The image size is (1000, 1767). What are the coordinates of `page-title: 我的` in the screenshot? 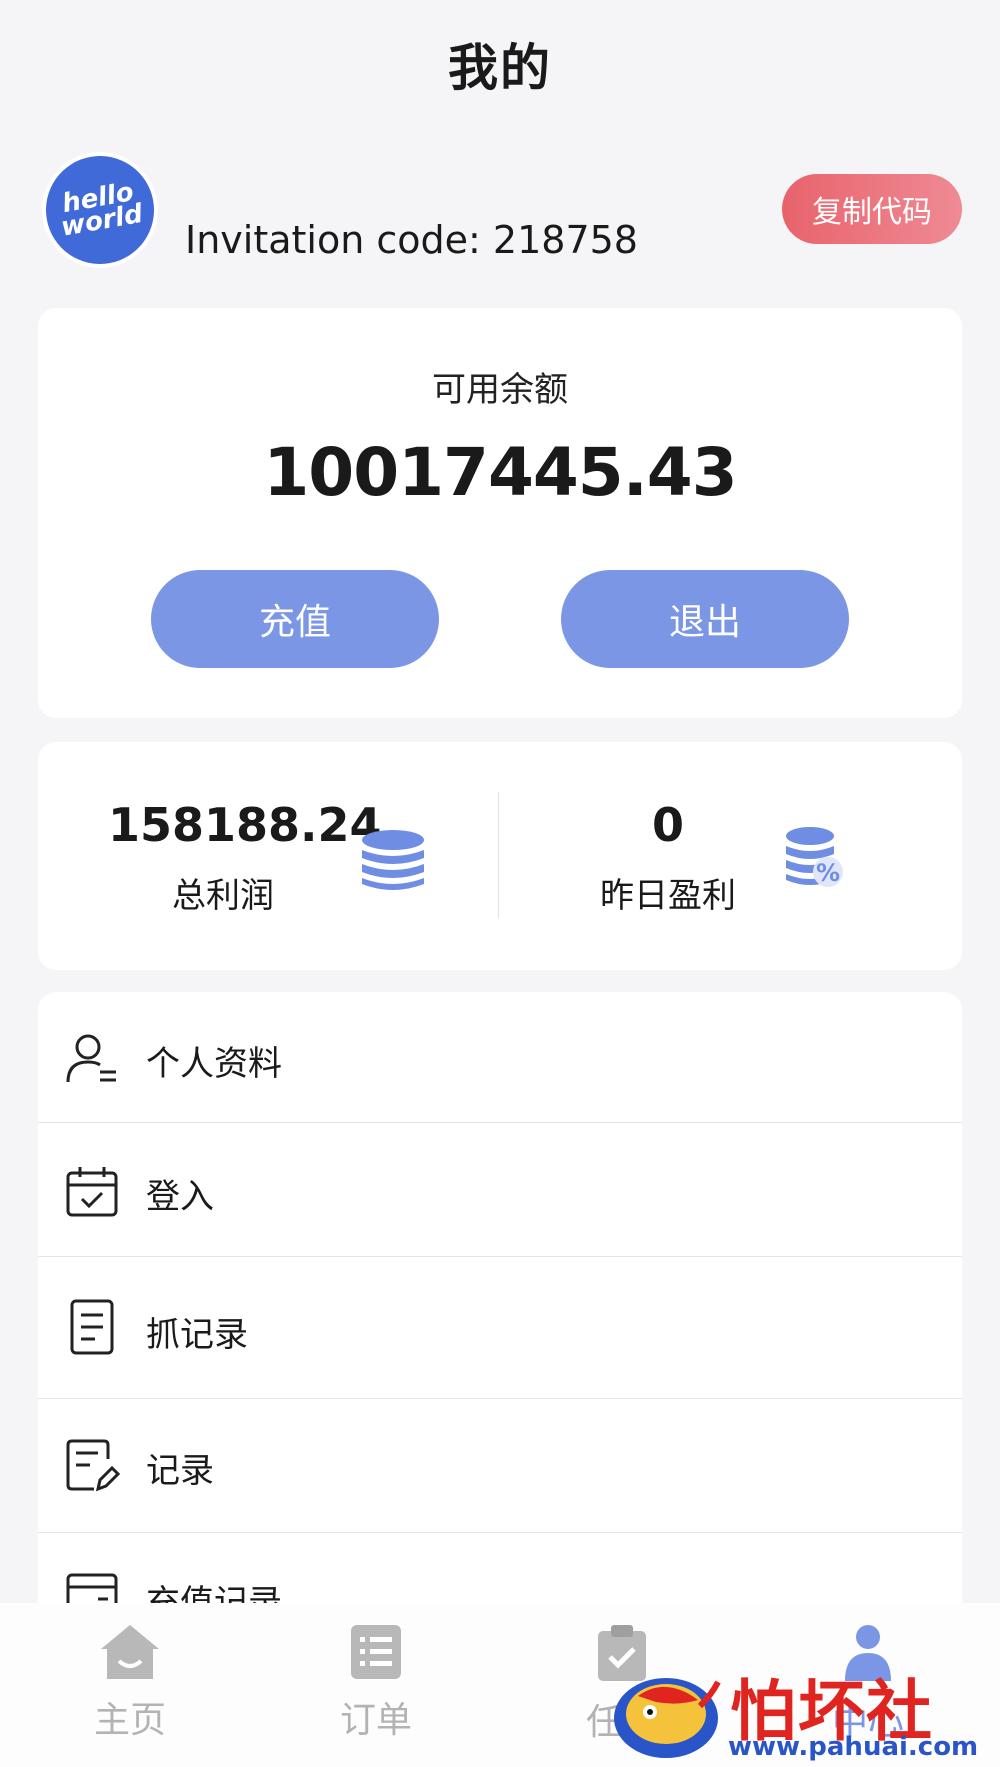 It's located at (500, 68).